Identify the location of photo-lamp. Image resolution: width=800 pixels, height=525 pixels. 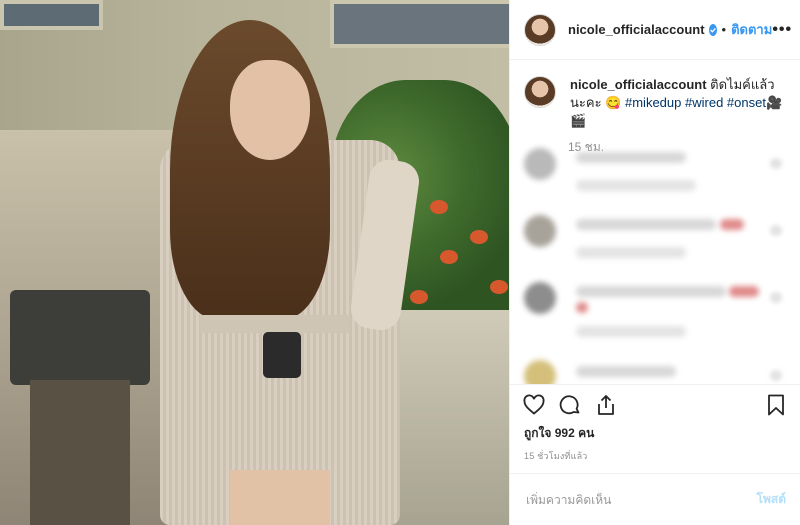
(80, 337).